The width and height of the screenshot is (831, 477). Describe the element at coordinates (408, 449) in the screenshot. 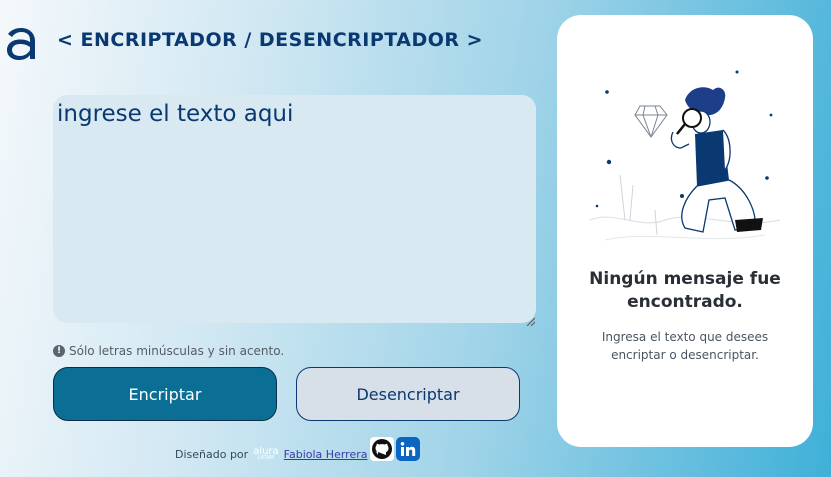

I see `linkedin-icon` at that location.